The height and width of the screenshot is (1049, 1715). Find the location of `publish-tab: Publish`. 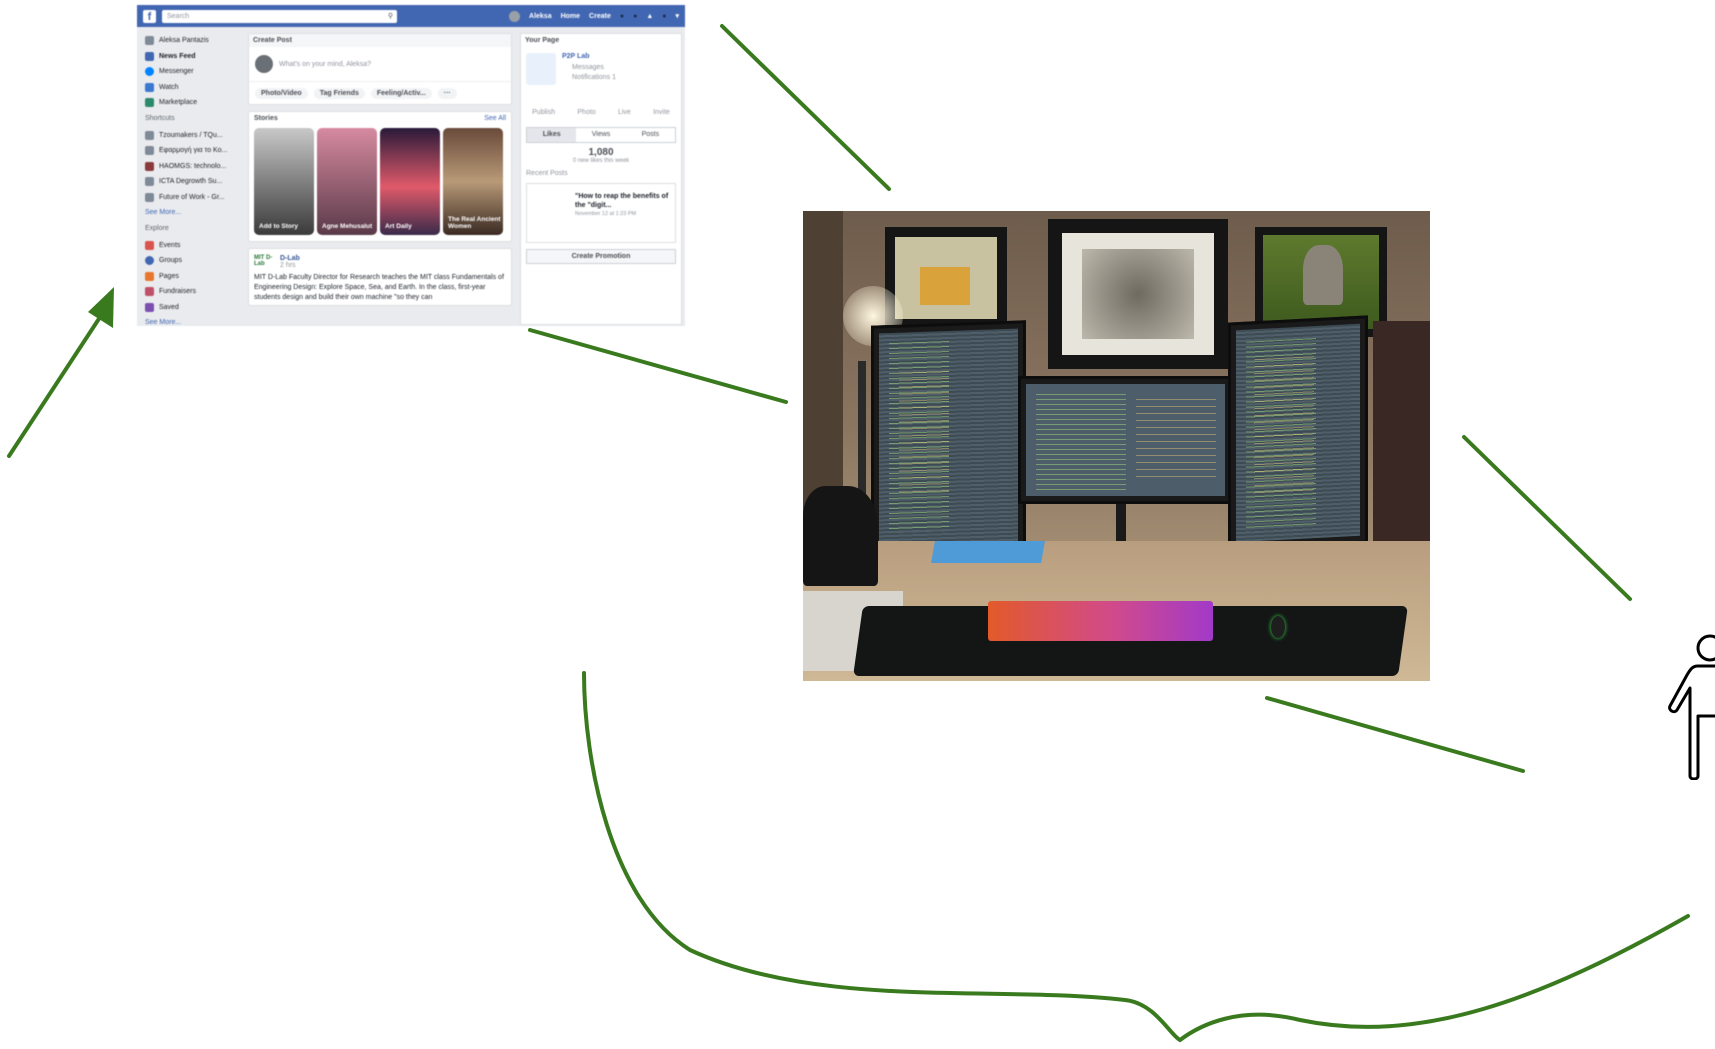

publish-tab: Publish is located at coordinates (543, 112).